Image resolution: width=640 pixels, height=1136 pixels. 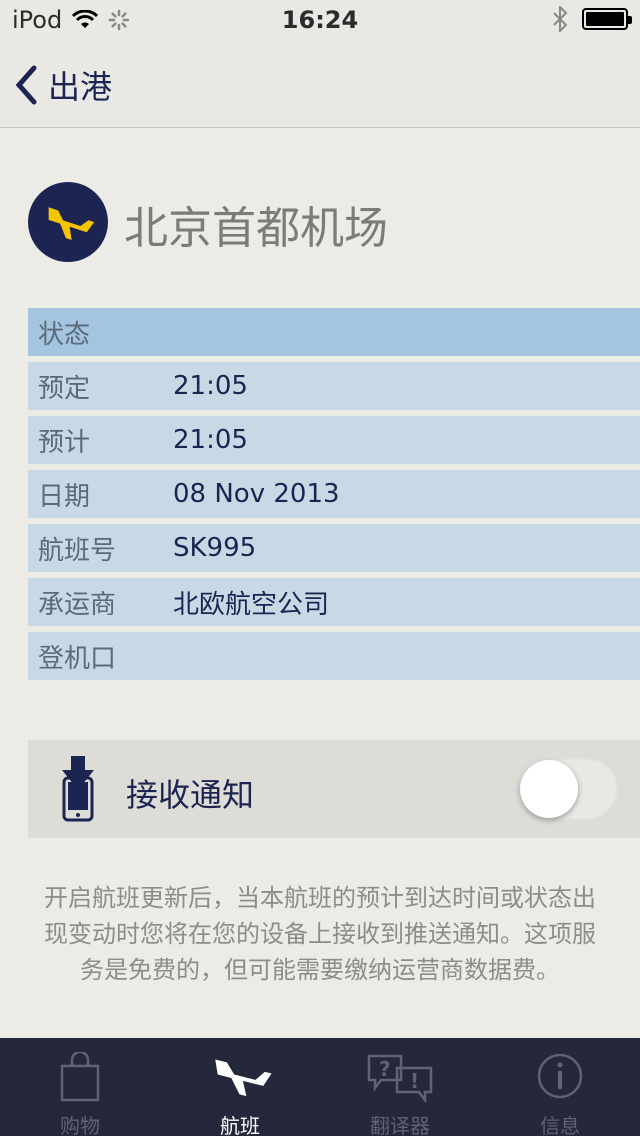 What do you see at coordinates (251, 604) in the screenshot?
I see `row-value: 北欧航空公司` at bounding box center [251, 604].